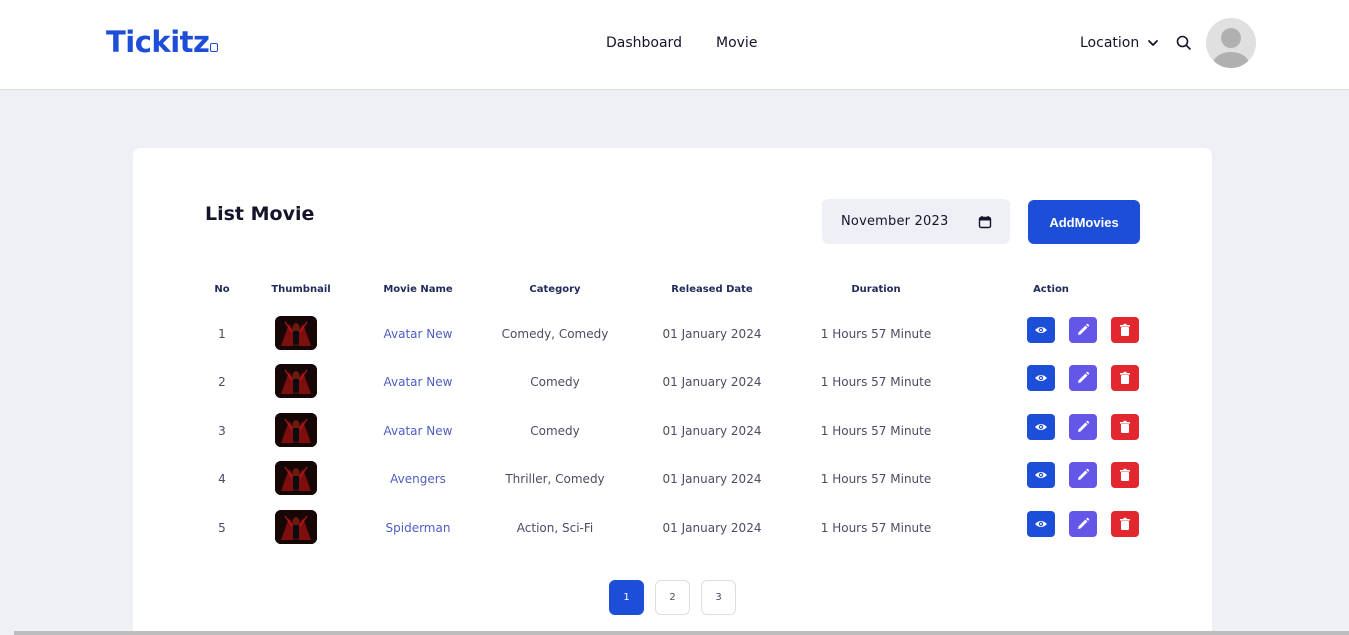 The height and width of the screenshot is (635, 1349). What do you see at coordinates (718, 597) in the screenshot?
I see `page-button-3: 3` at bounding box center [718, 597].